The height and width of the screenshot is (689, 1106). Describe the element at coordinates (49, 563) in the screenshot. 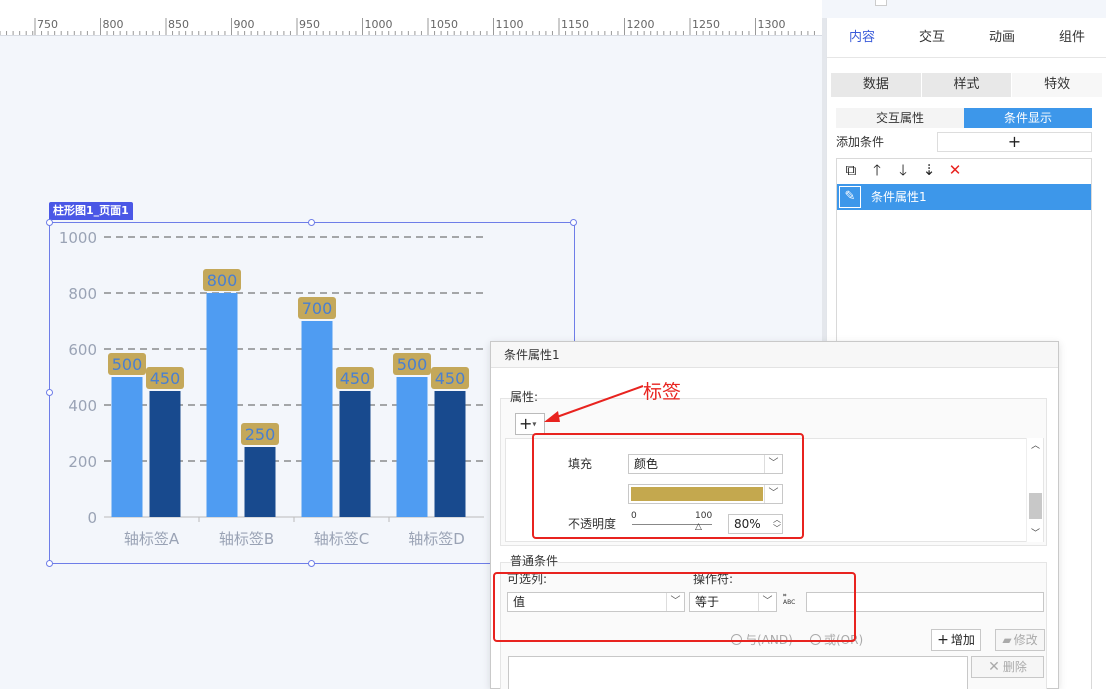

I see `resize-handle-bl` at that location.